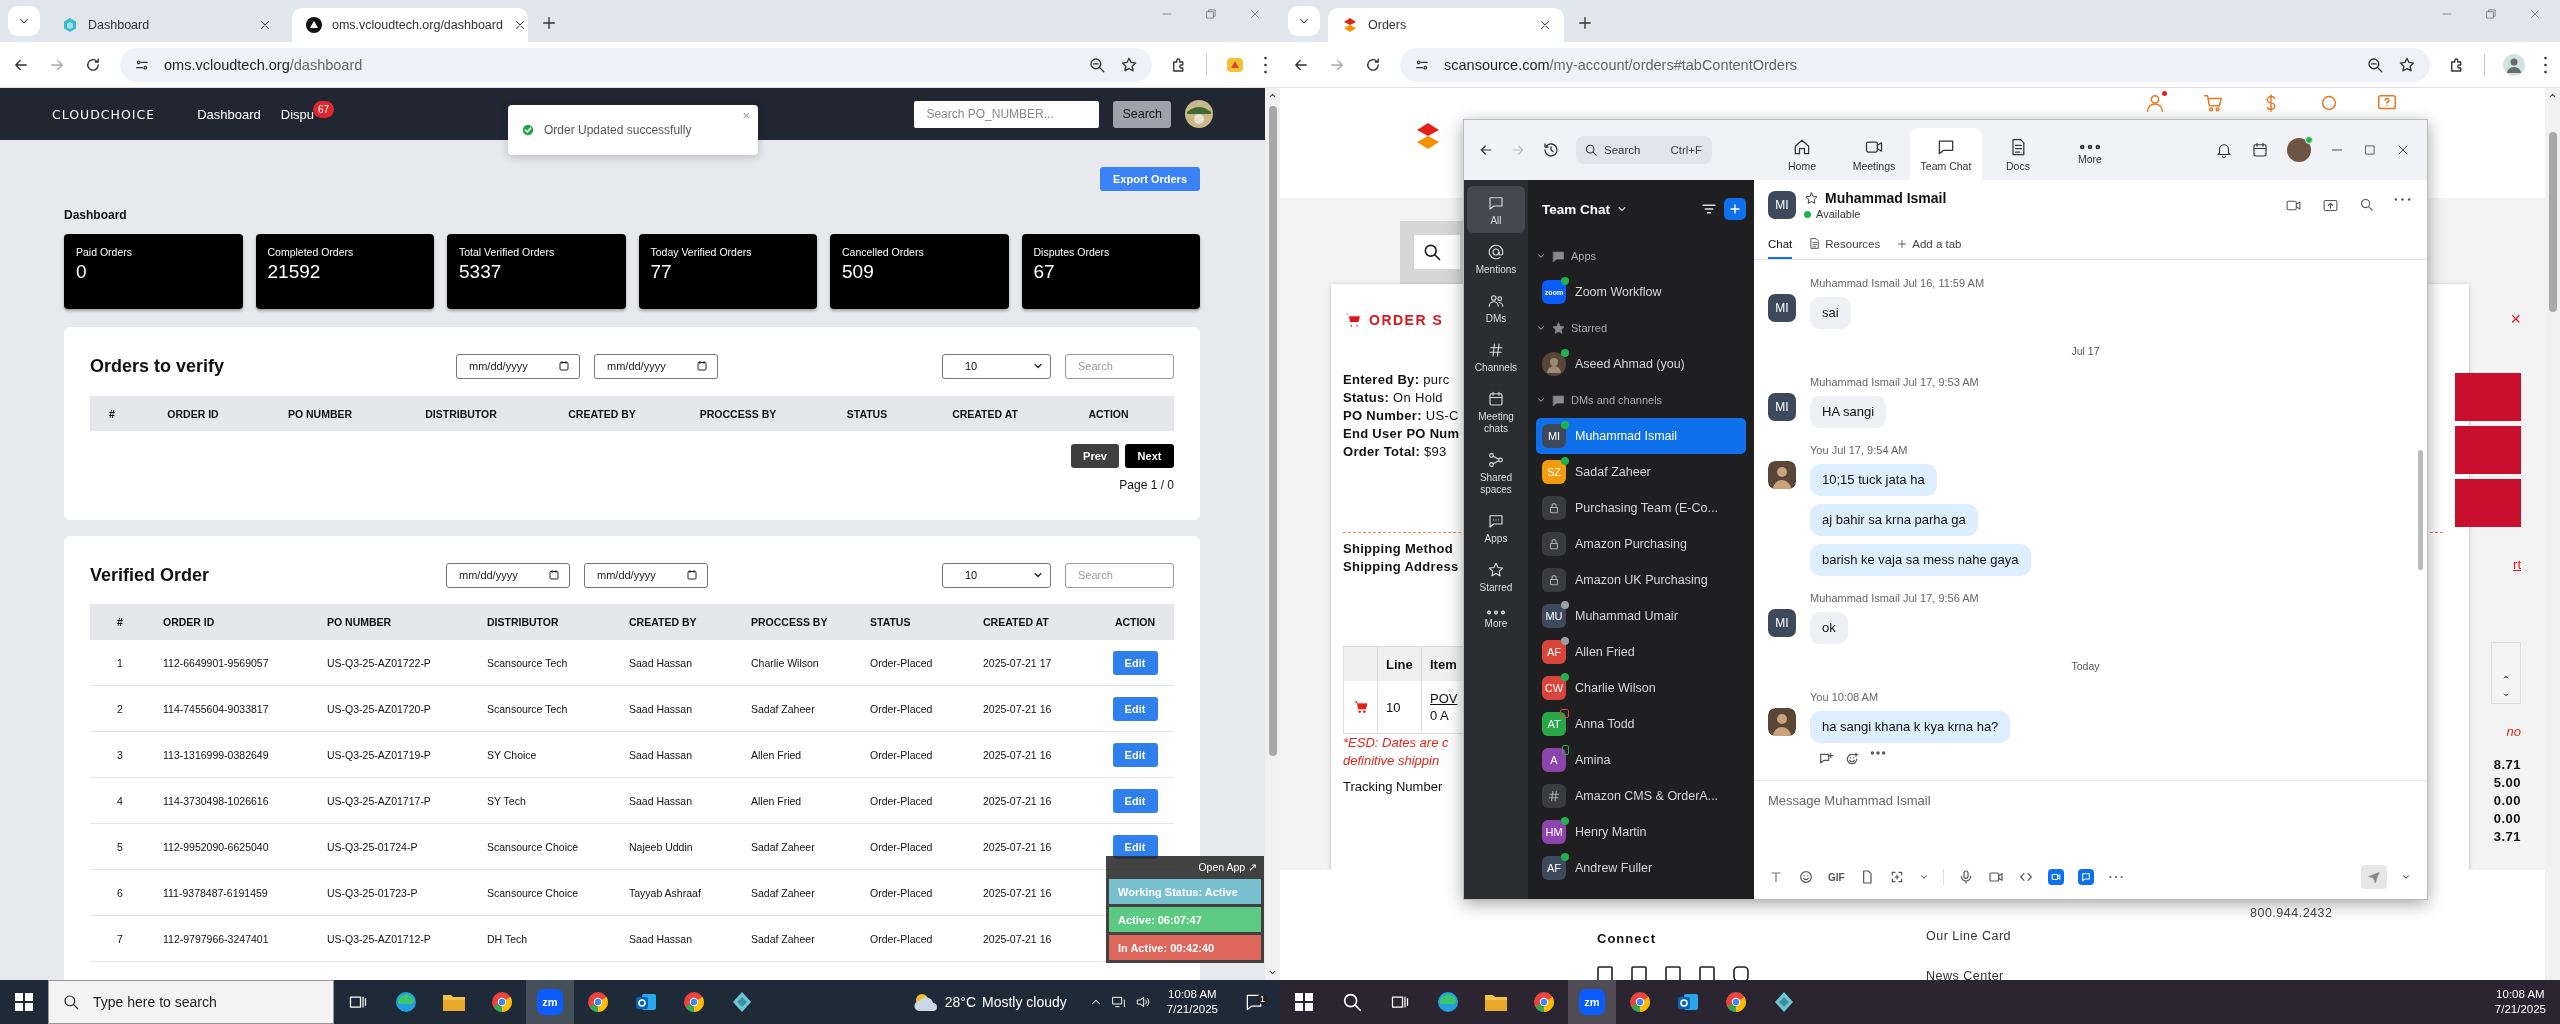  Describe the element at coordinates (1192, 1002) in the screenshot. I see `clock: 10:08 AM 7/21/2025` at that location.